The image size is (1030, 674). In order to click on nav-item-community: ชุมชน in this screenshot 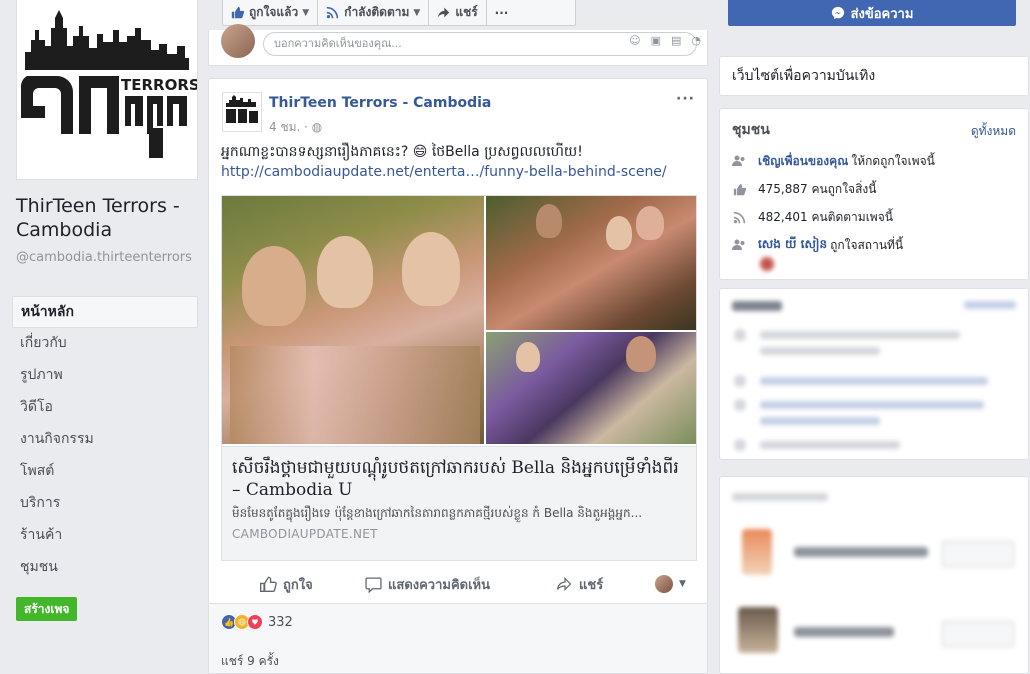, I will do `click(105, 568)`.